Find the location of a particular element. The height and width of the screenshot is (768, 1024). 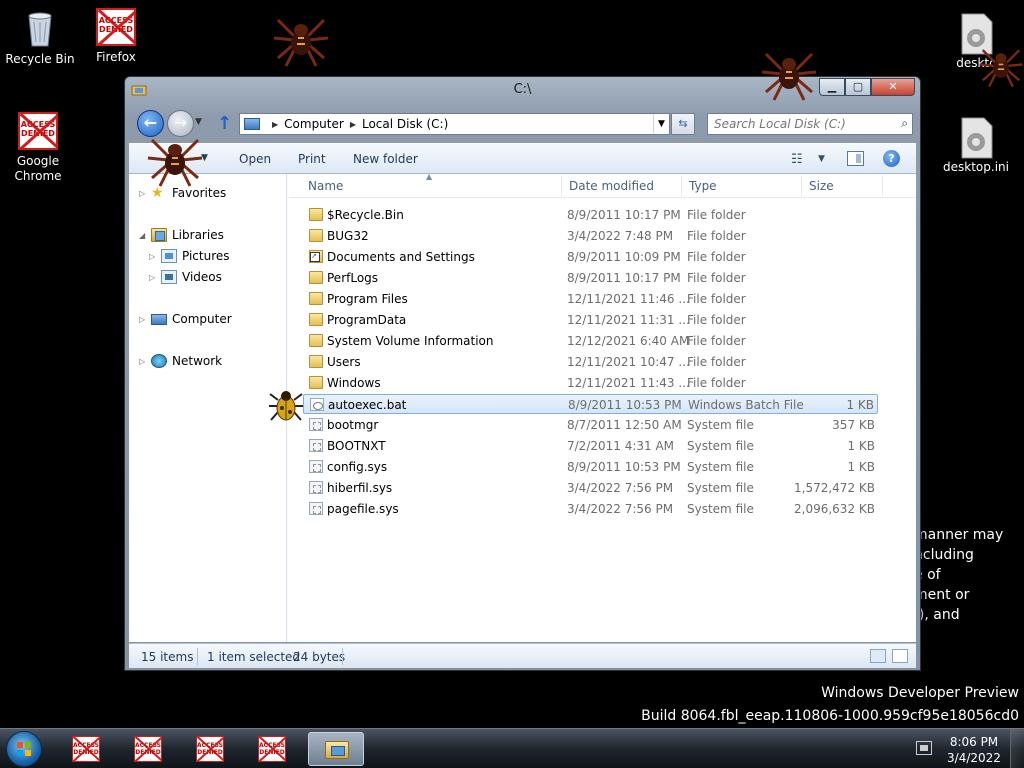

collapse-icon: ◢ is located at coordinates (144, 235).